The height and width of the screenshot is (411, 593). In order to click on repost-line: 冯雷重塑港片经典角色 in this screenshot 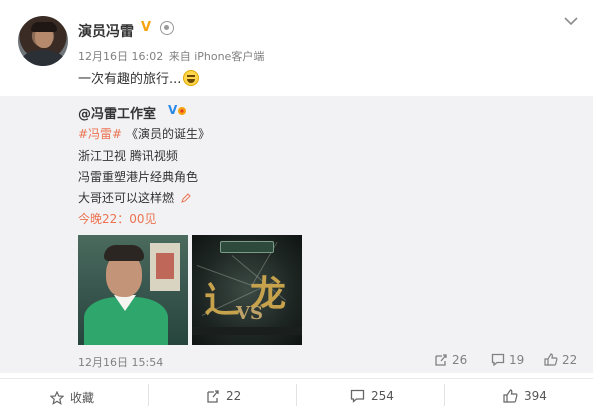, I will do `click(138, 177)`.